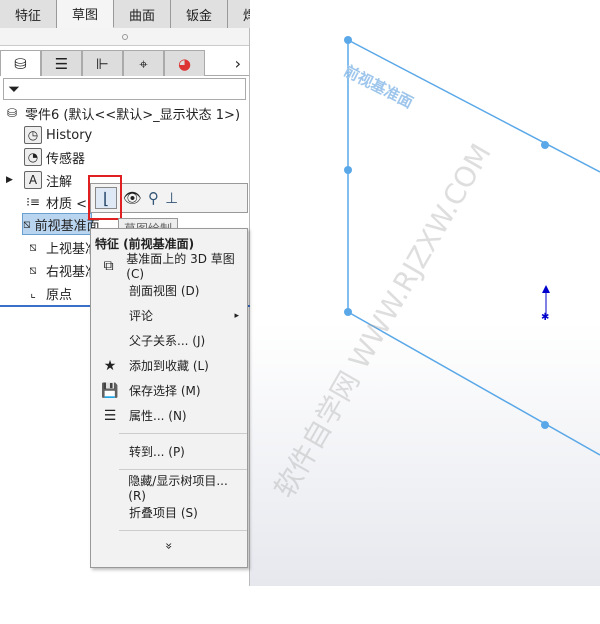 Image resolution: width=600 pixels, height=624 pixels. I want to click on normal-to-icon: ⊥, so click(171, 198).